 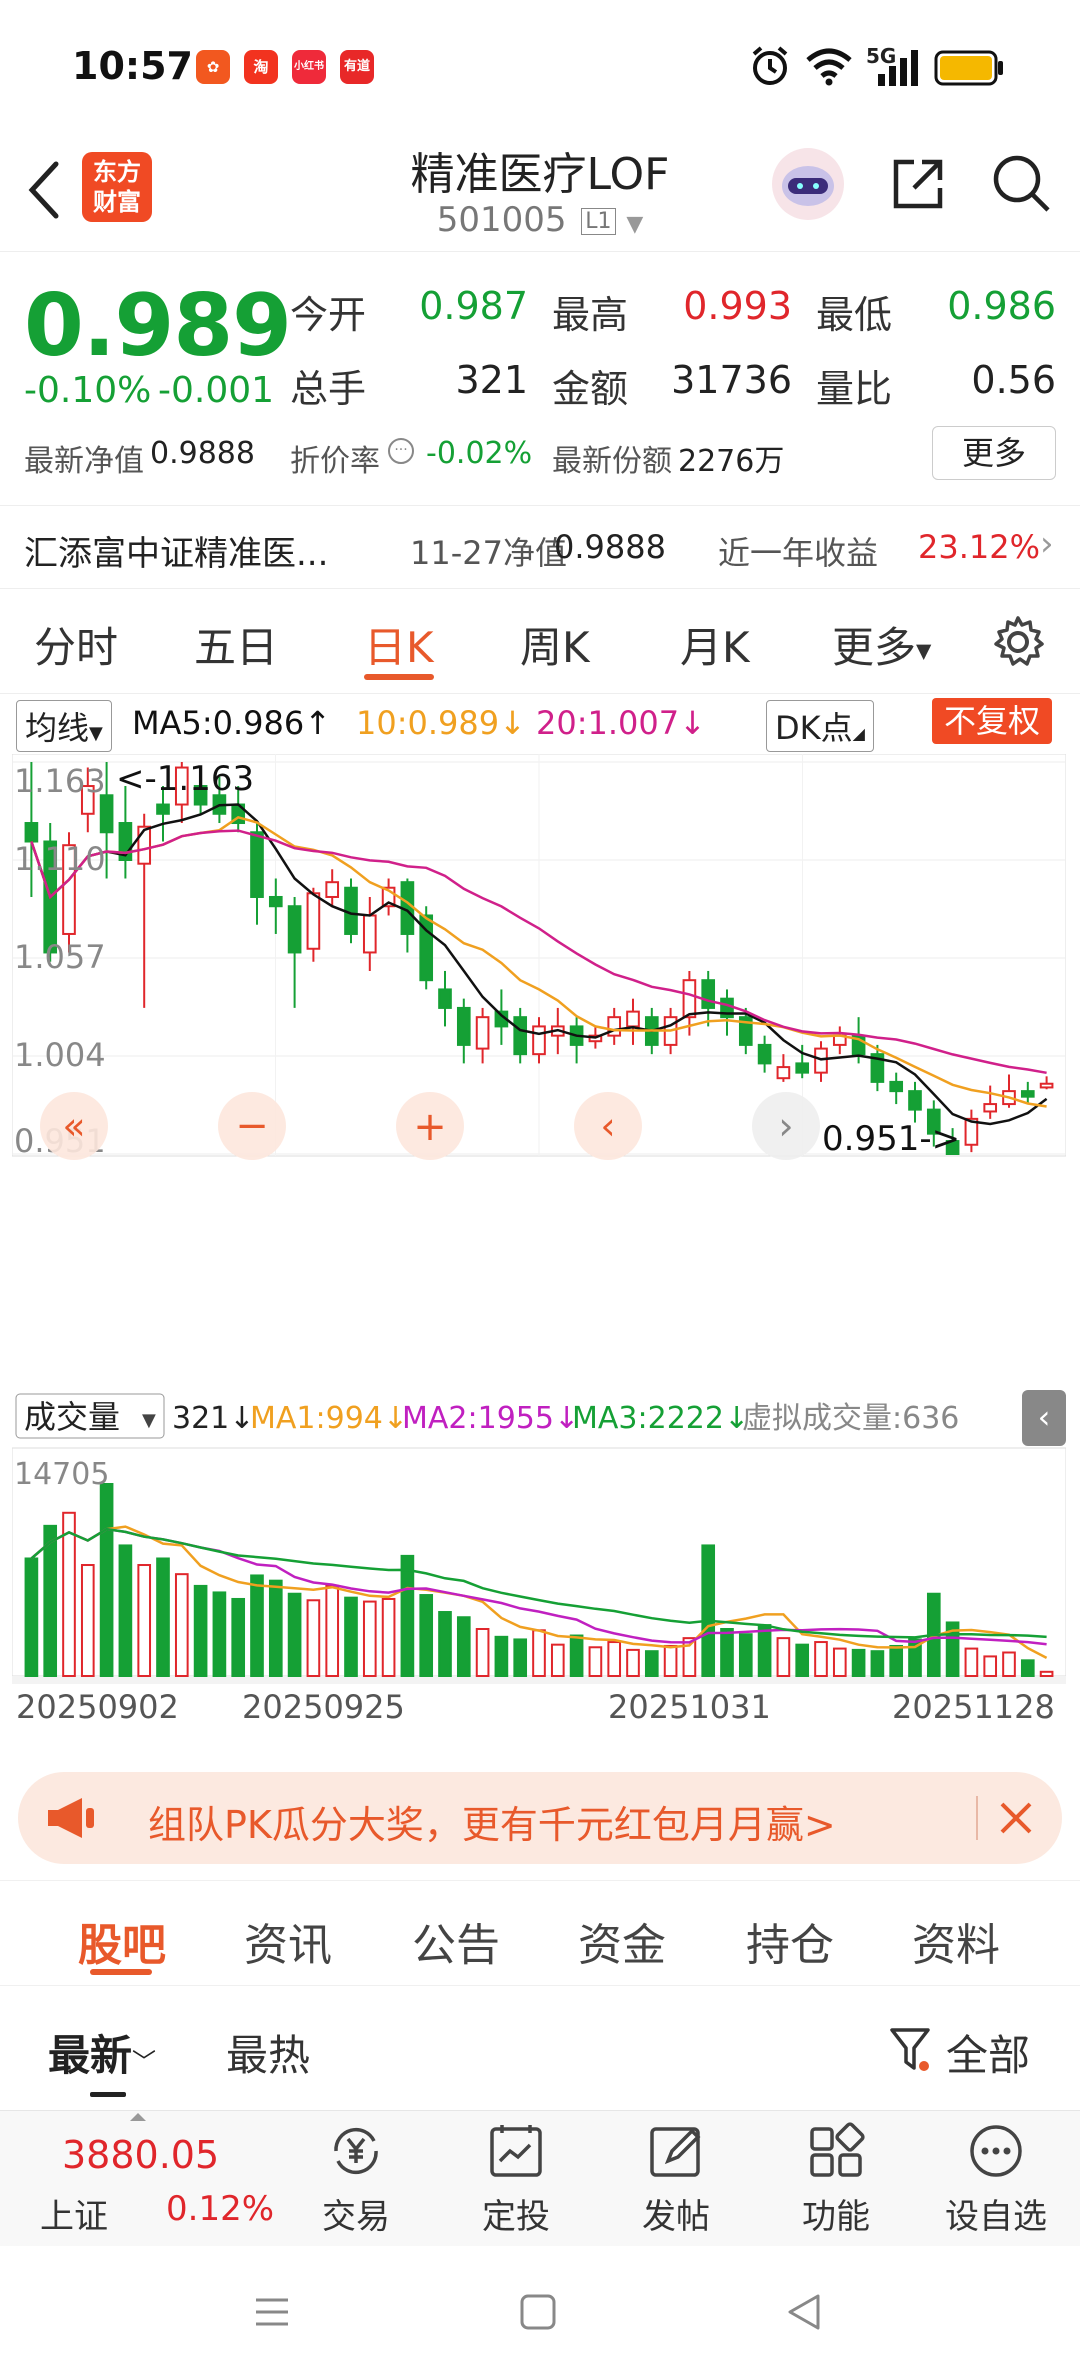 I want to click on tab-profile: 资料, so click(x=956, y=1941).